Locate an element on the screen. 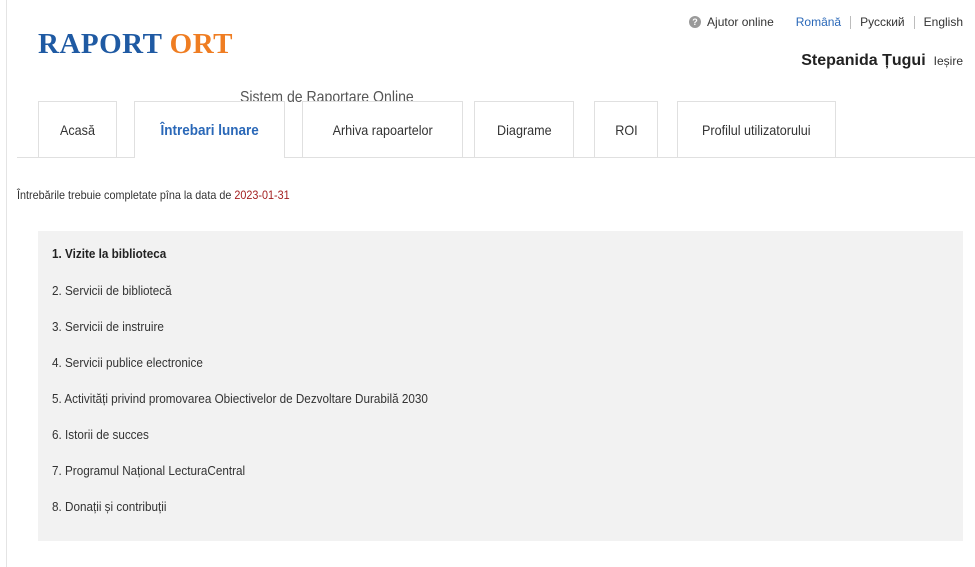 The width and height of the screenshot is (975, 567). tab-roi: ROI is located at coordinates (626, 129).